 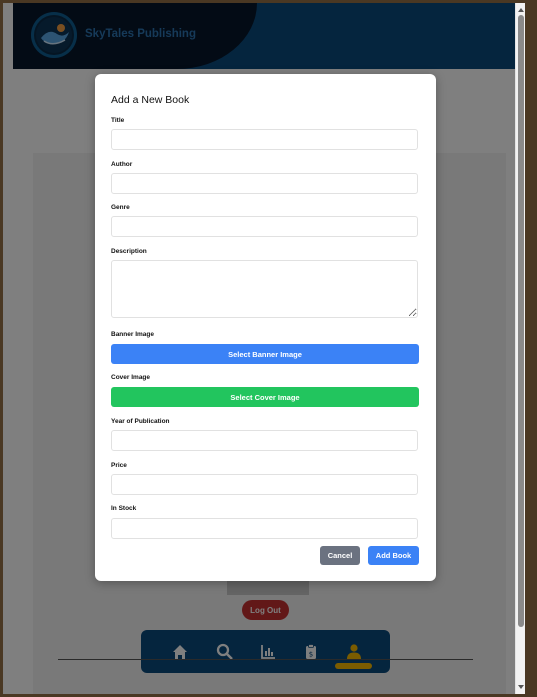 I want to click on modal-title: Add a New Book, so click(x=150, y=100).